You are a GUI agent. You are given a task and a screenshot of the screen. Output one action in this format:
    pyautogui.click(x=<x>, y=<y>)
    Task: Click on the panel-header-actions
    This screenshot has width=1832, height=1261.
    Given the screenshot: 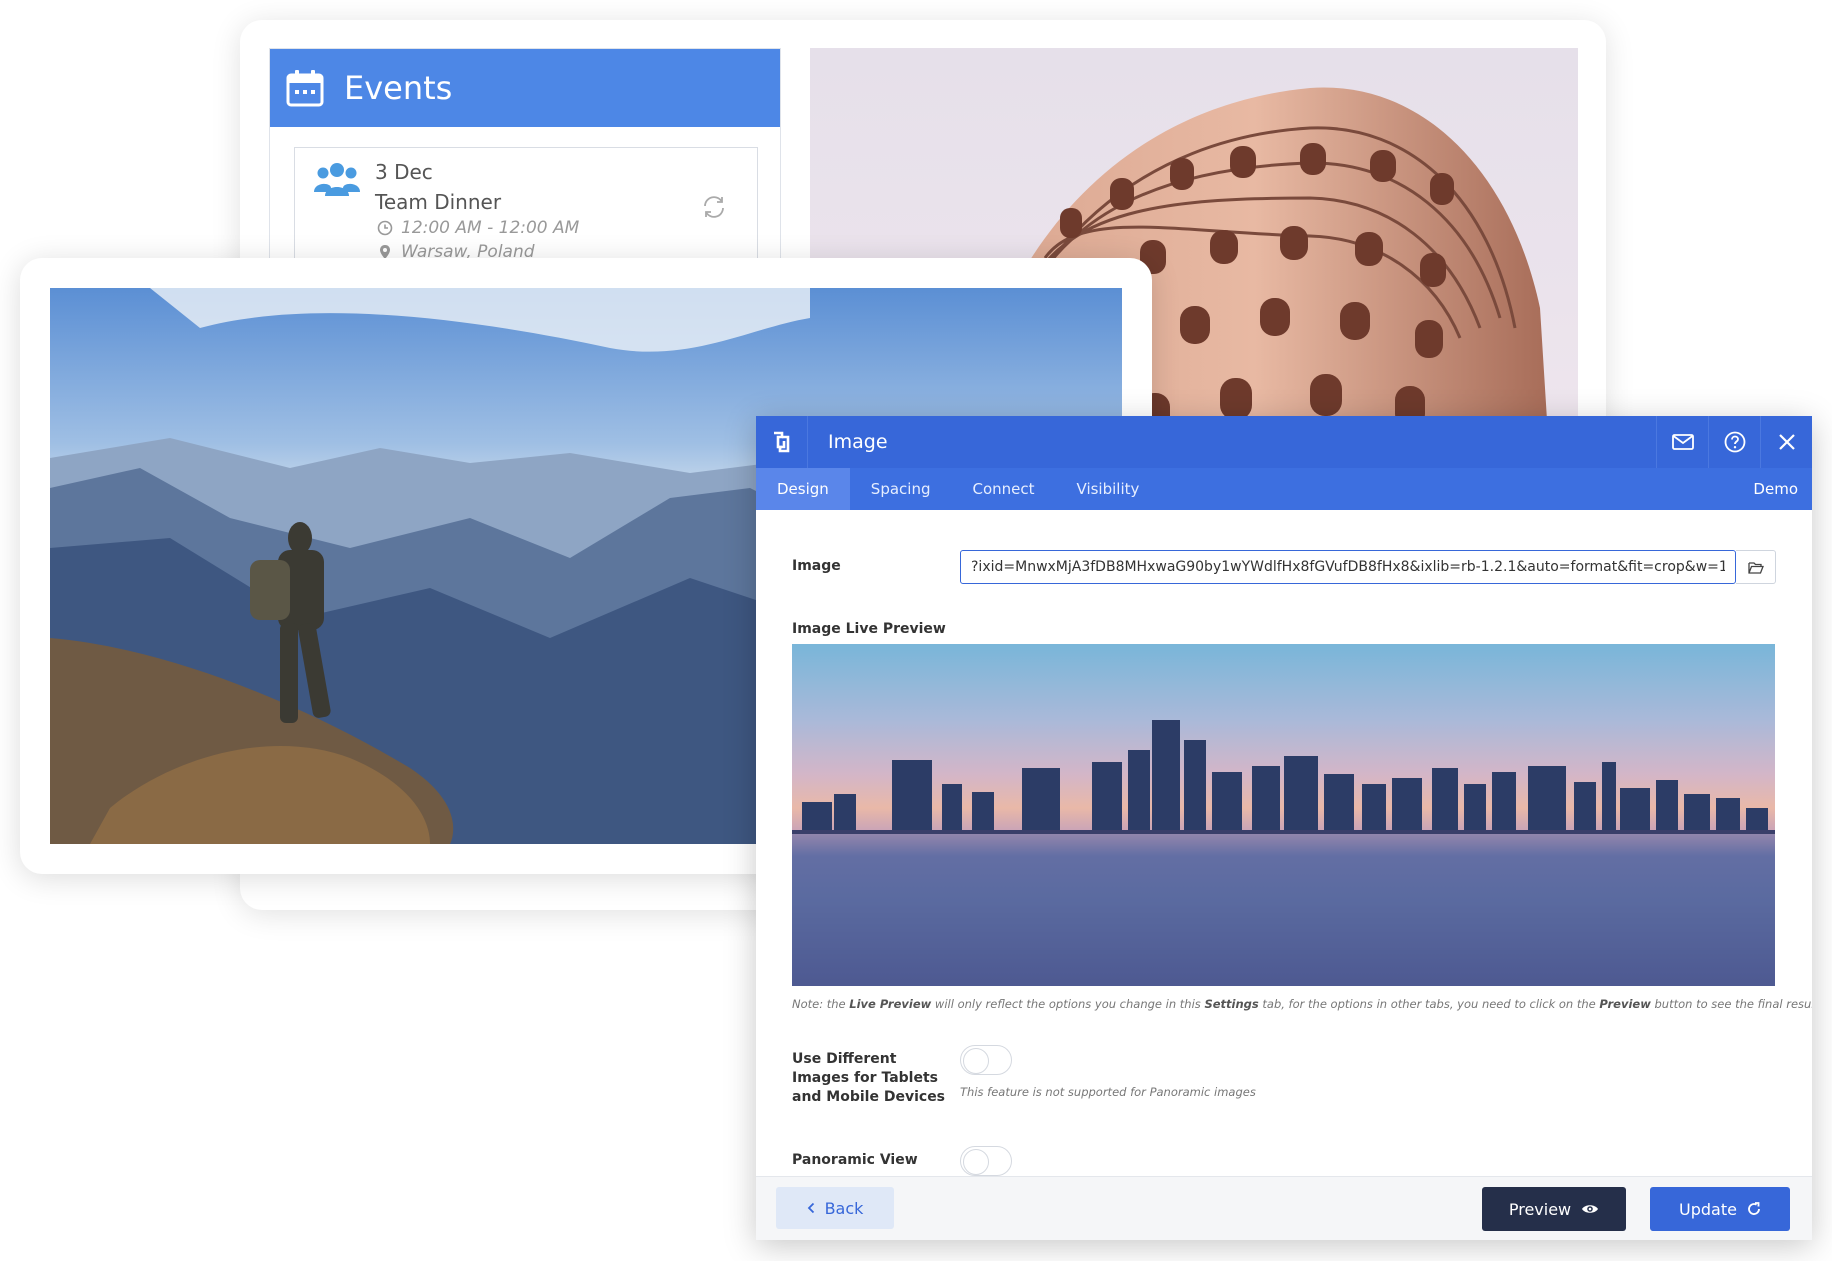 What is the action you would take?
    pyautogui.click(x=1734, y=442)
    